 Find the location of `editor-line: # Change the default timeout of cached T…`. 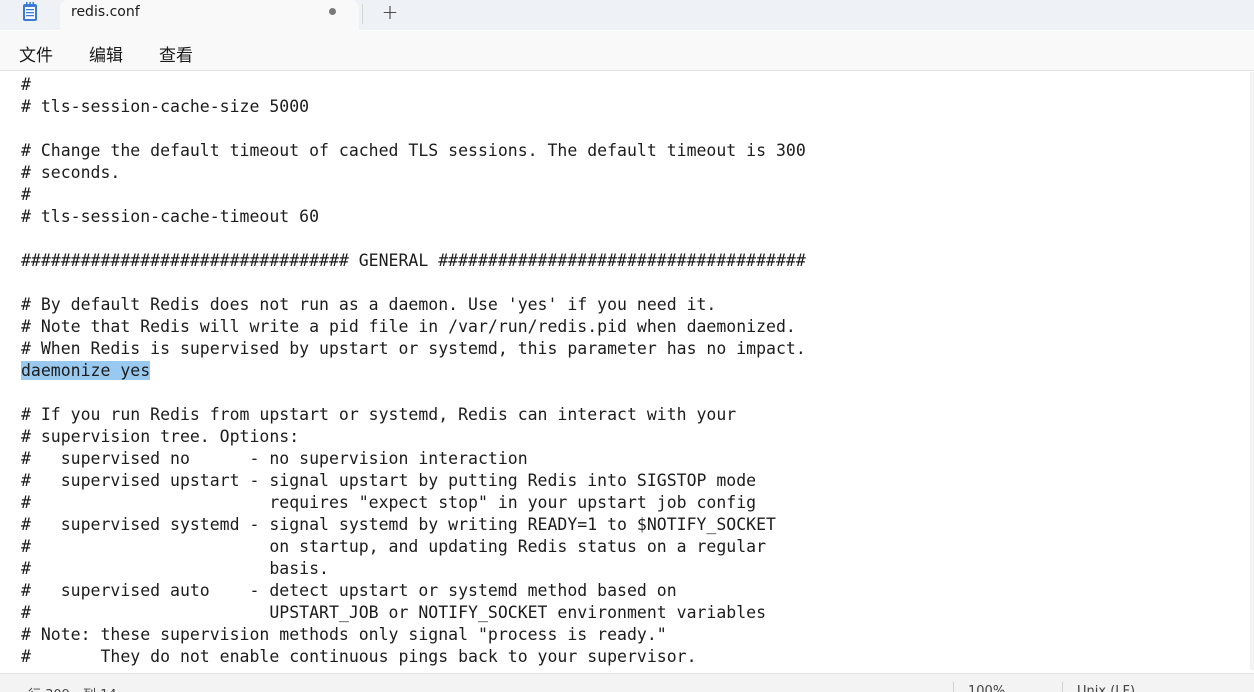

editor-line: # Change the default timeout of cached T… is located at coordinates (413, 150).